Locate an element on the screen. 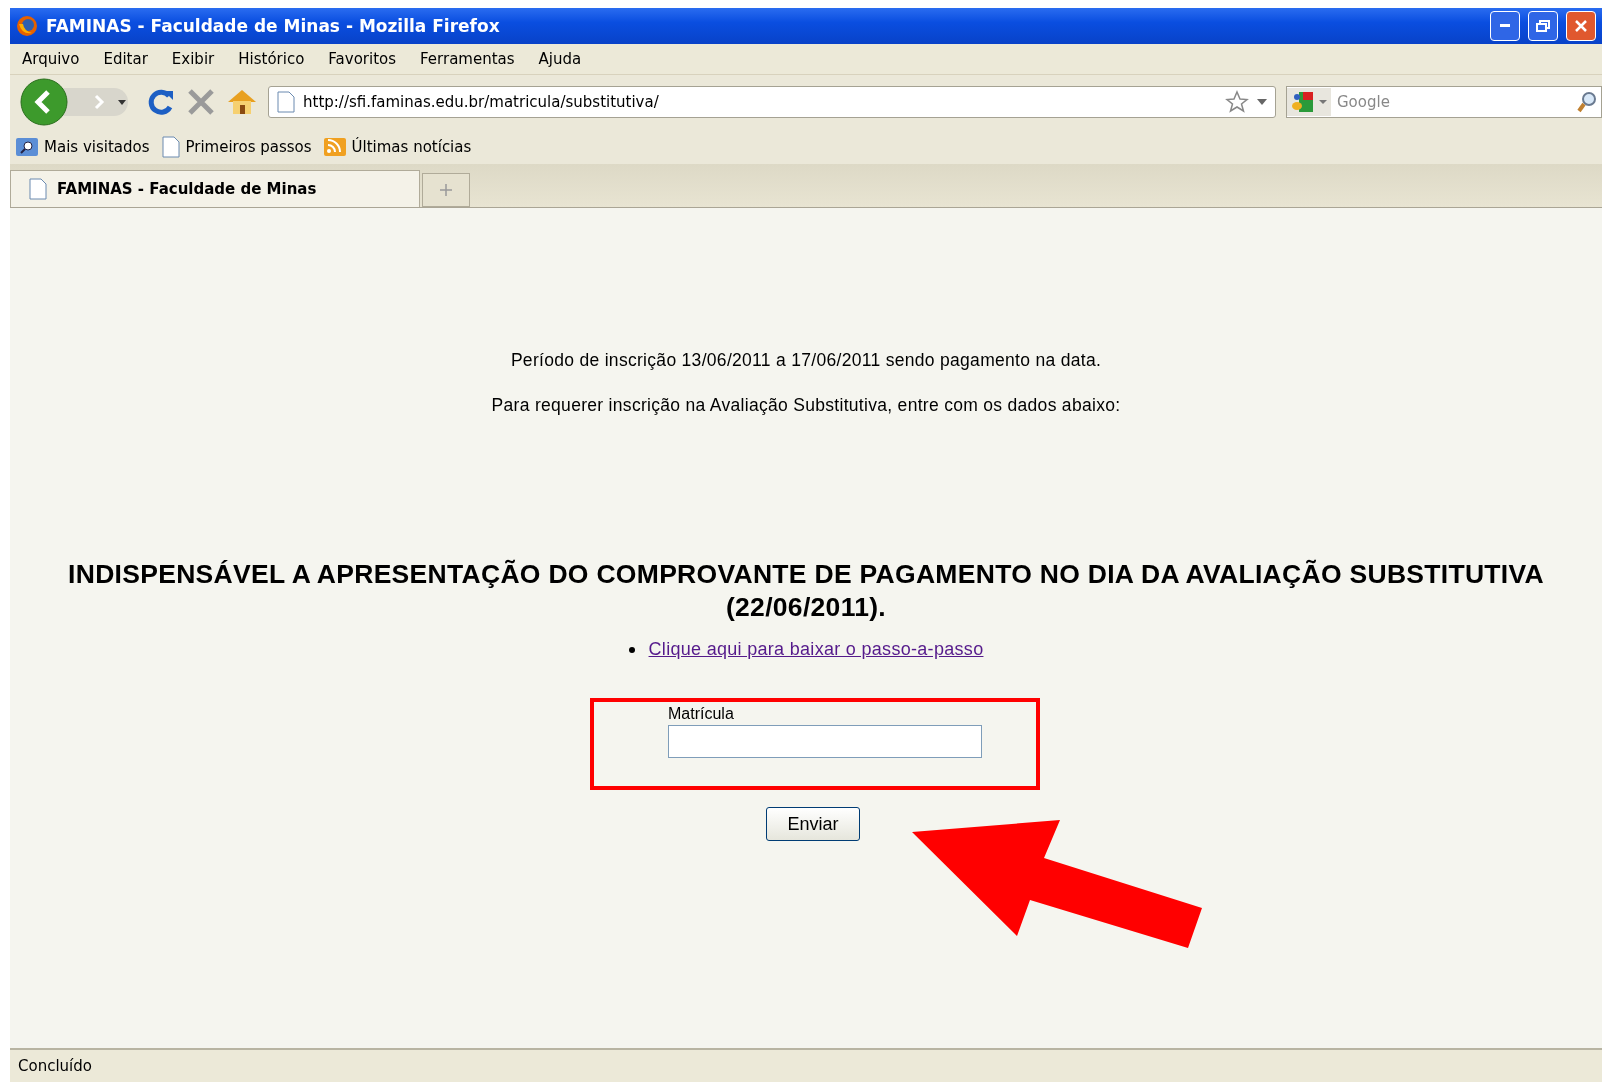 This screenshot has height=1082, width=1602. info-text: Período de inscrição 13/06/2011 a 17/06/2011 sendo pagamento na data. is located at coordinates (806, 360).